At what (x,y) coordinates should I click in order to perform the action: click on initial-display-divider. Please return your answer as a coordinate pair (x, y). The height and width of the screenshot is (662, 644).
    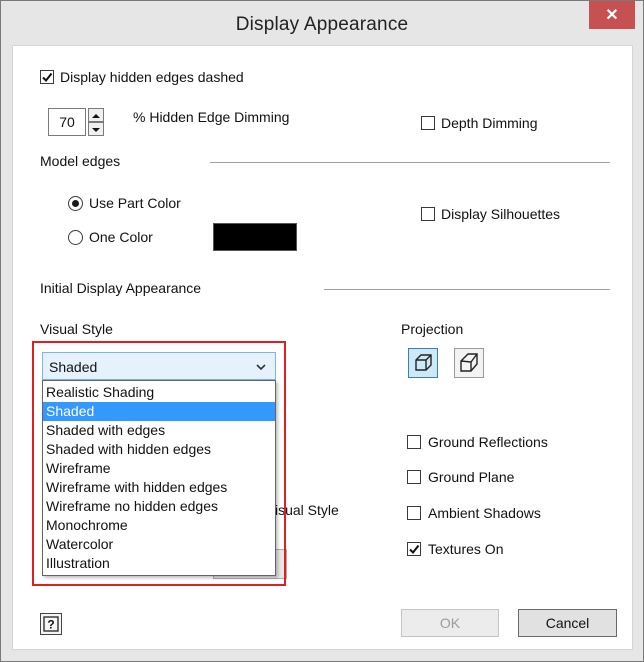
    Looking at the image, I should click on (467, 289).